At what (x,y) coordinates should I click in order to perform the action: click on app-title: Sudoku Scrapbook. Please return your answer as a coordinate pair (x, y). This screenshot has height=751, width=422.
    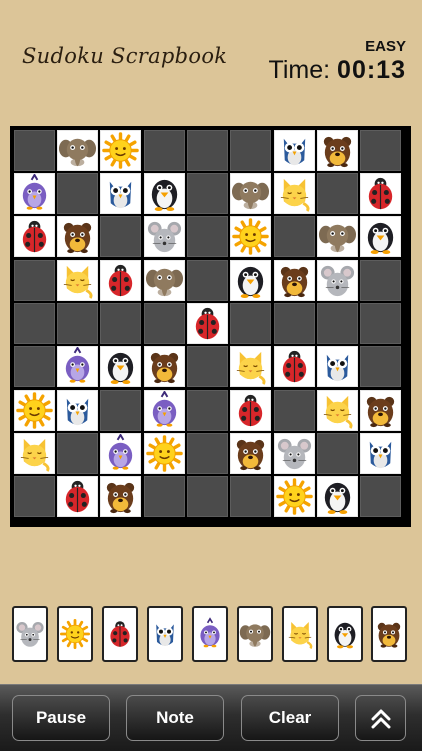
    Looking at the image, I should click on (125, 56).